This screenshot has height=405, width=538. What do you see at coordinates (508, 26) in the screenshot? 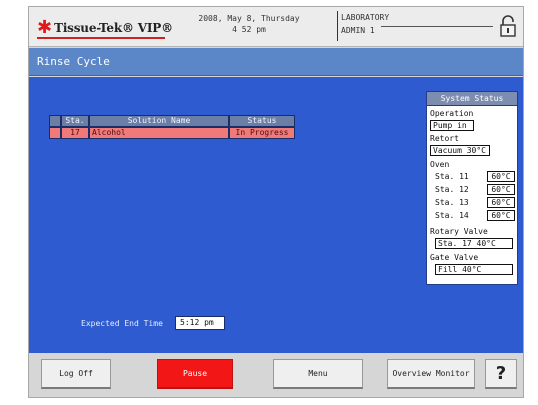
I see `lock-icon` at bounding box center [508, 26].